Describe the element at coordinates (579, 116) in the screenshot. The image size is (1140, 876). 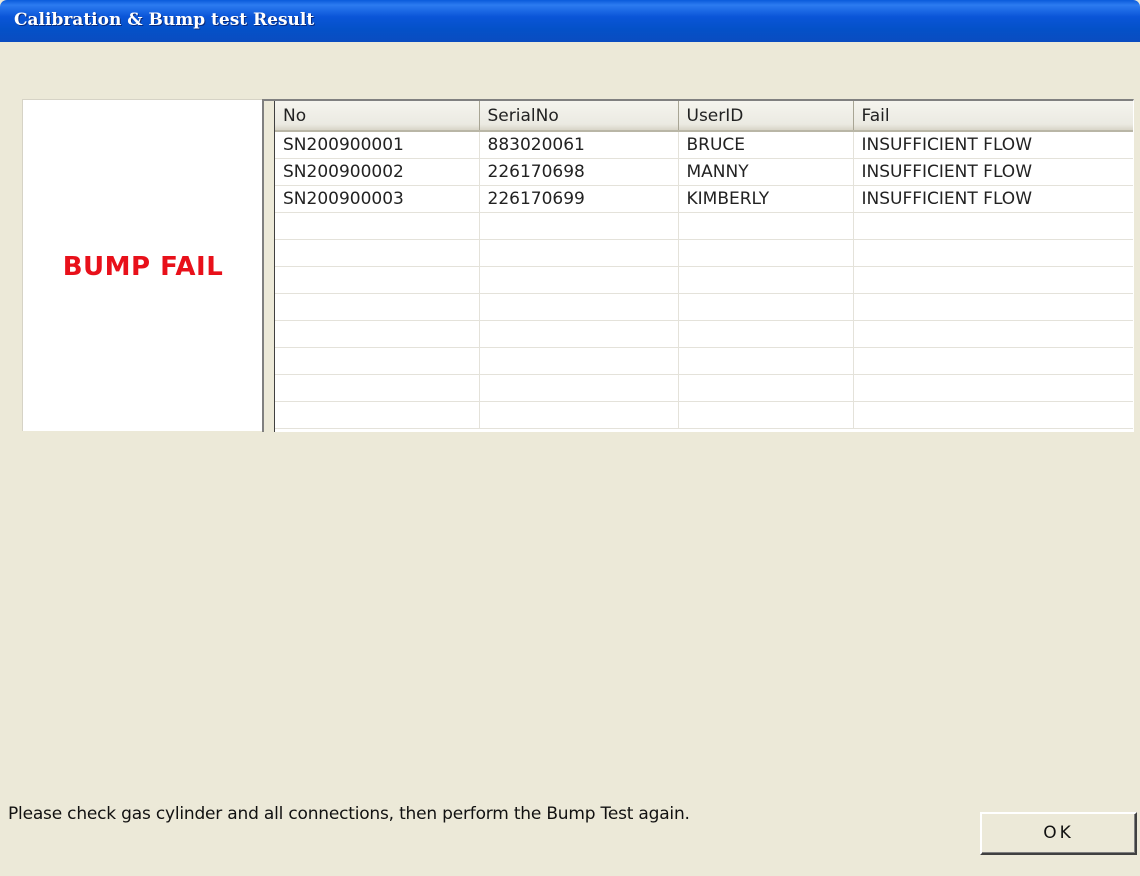
I see `column-header-serialno: SerialNo` at that location.